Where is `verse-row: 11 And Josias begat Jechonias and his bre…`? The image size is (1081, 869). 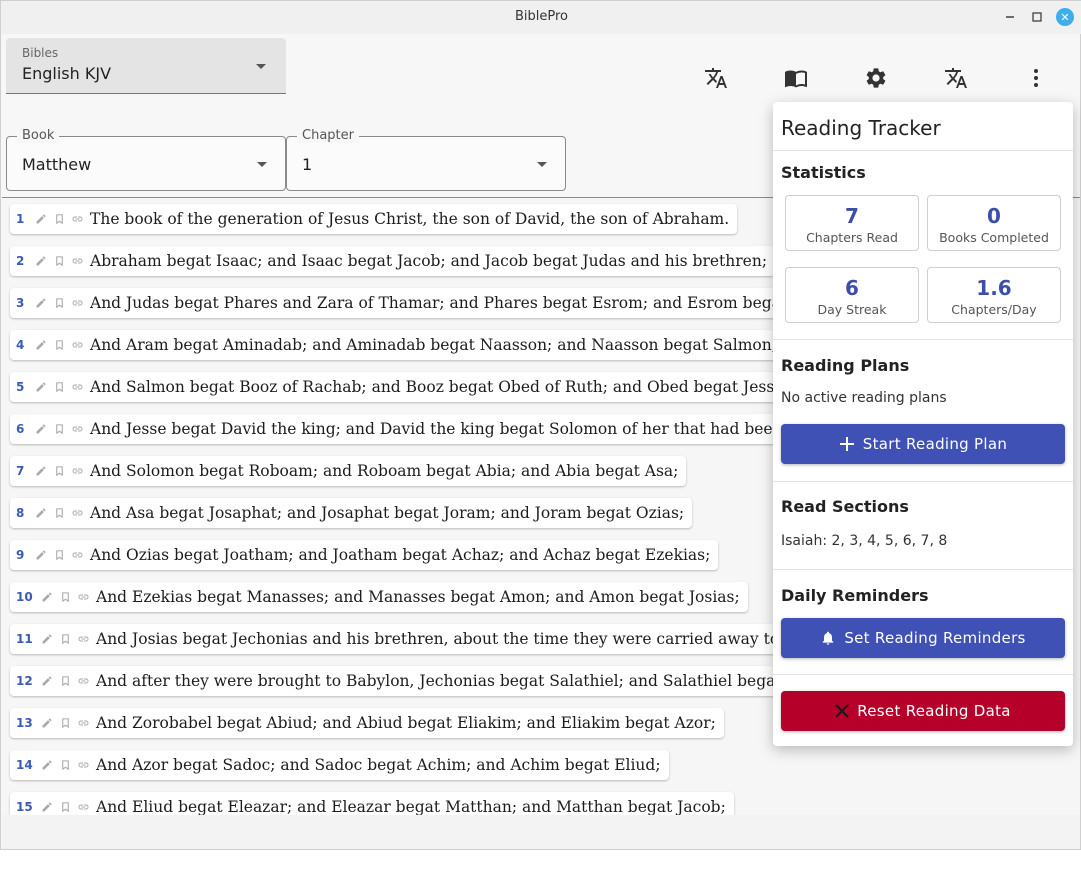 verse-row: 11 And Josias begat Jechonias and his bre… is located at coordinates (411, 639).